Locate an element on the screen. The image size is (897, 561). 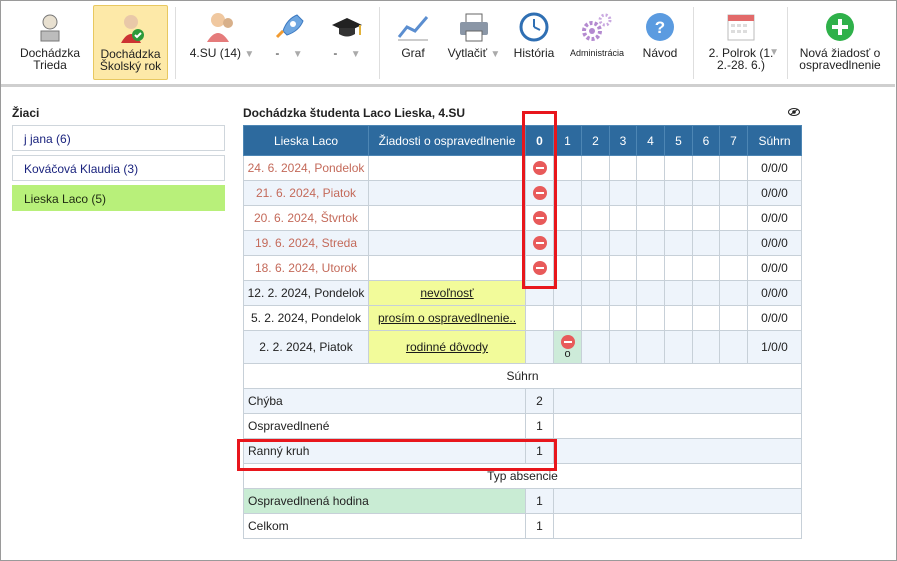
help-button: ? Návod is located at coordinates (660, 42).